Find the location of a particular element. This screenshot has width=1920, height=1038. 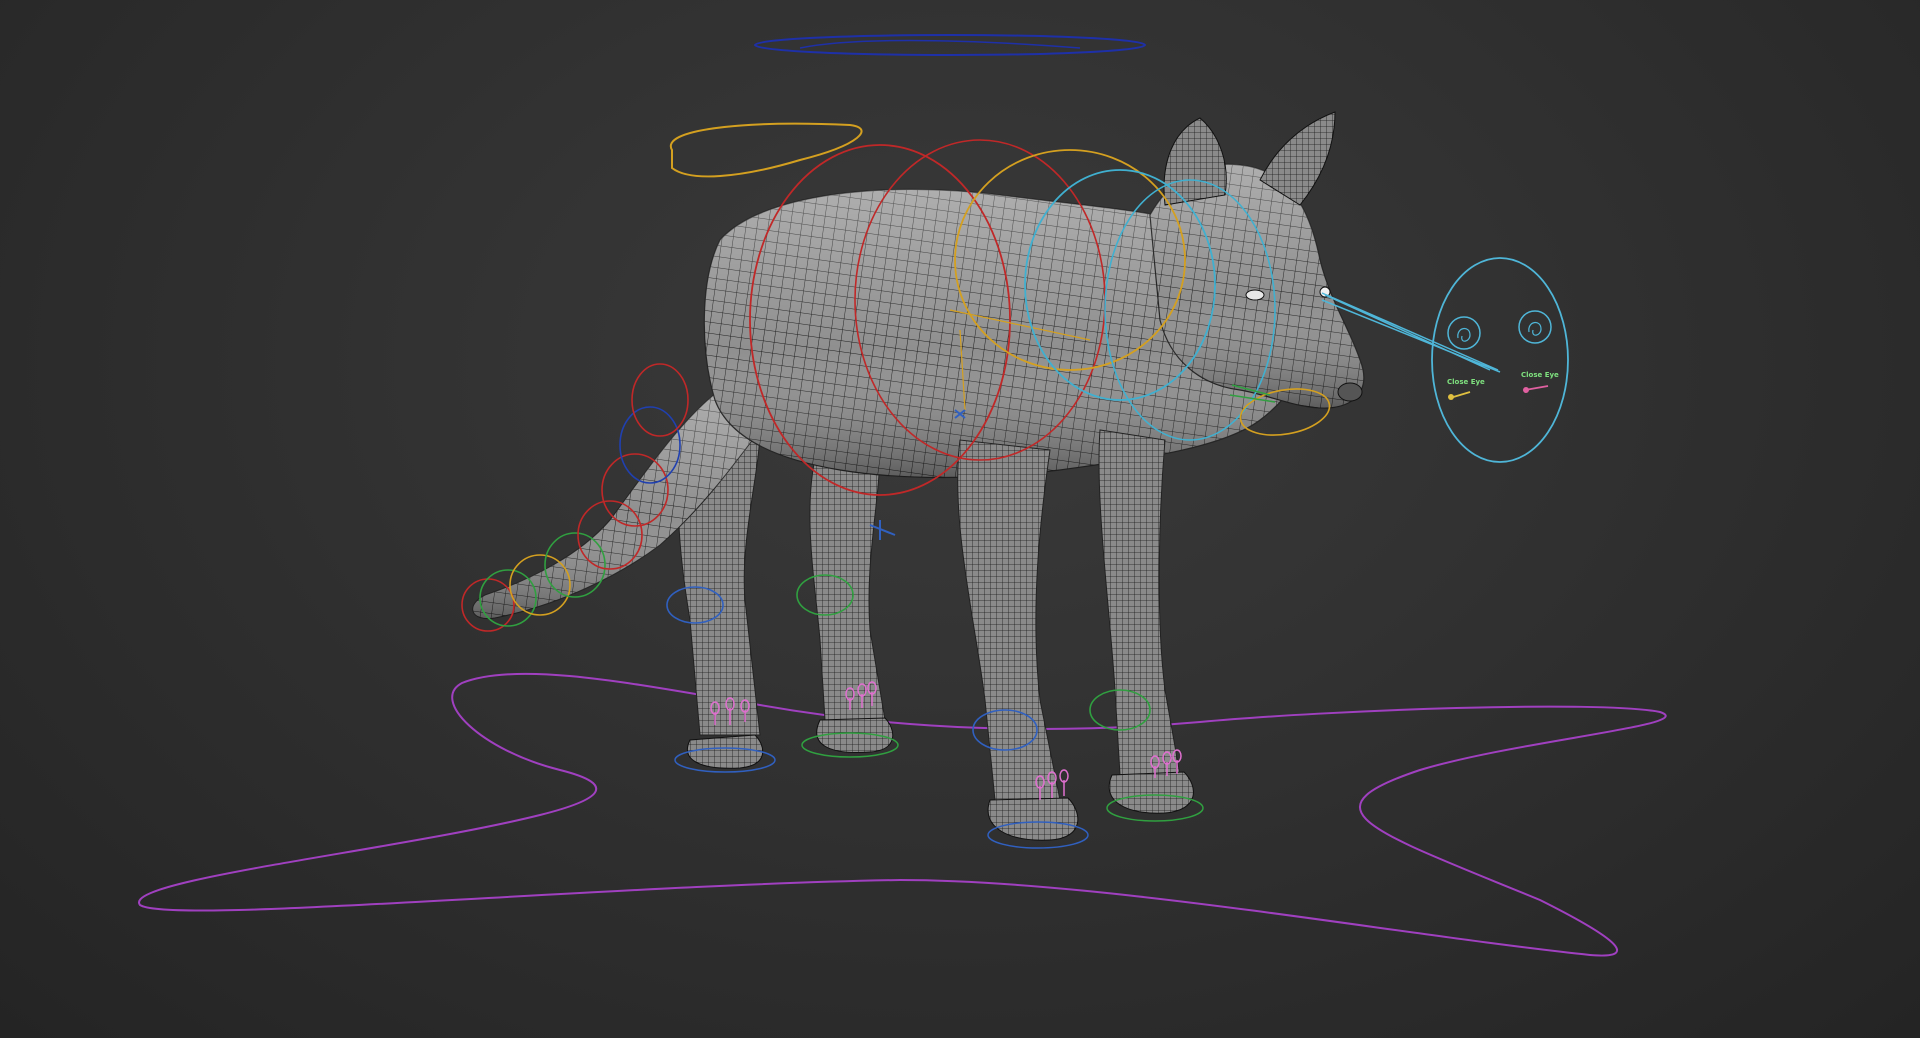

hip-controller is located at coordinates (766, 150).